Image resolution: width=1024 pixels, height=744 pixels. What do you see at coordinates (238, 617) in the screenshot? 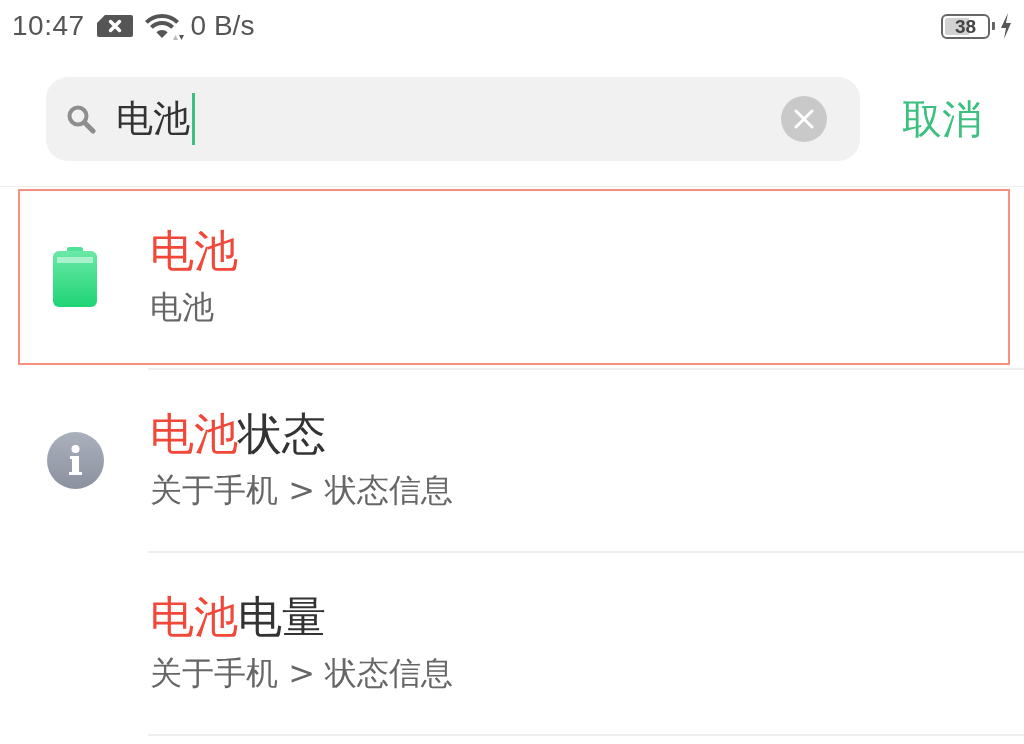
I see `result-title: 电池电量` at bounding box center [238, 617].